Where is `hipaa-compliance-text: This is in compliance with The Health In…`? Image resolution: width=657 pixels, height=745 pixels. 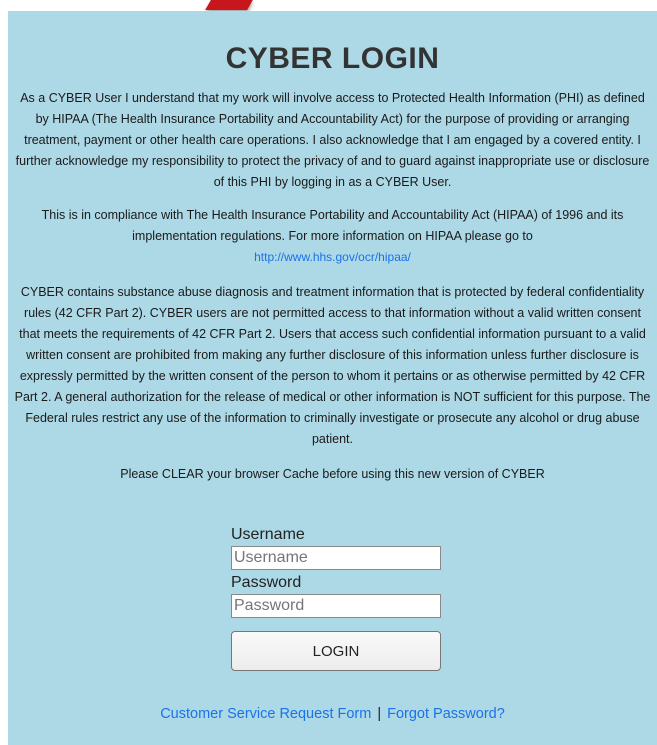
hipaa-compliance-text: This is in compliance with The Health In… is located at coordinates (332, 225).